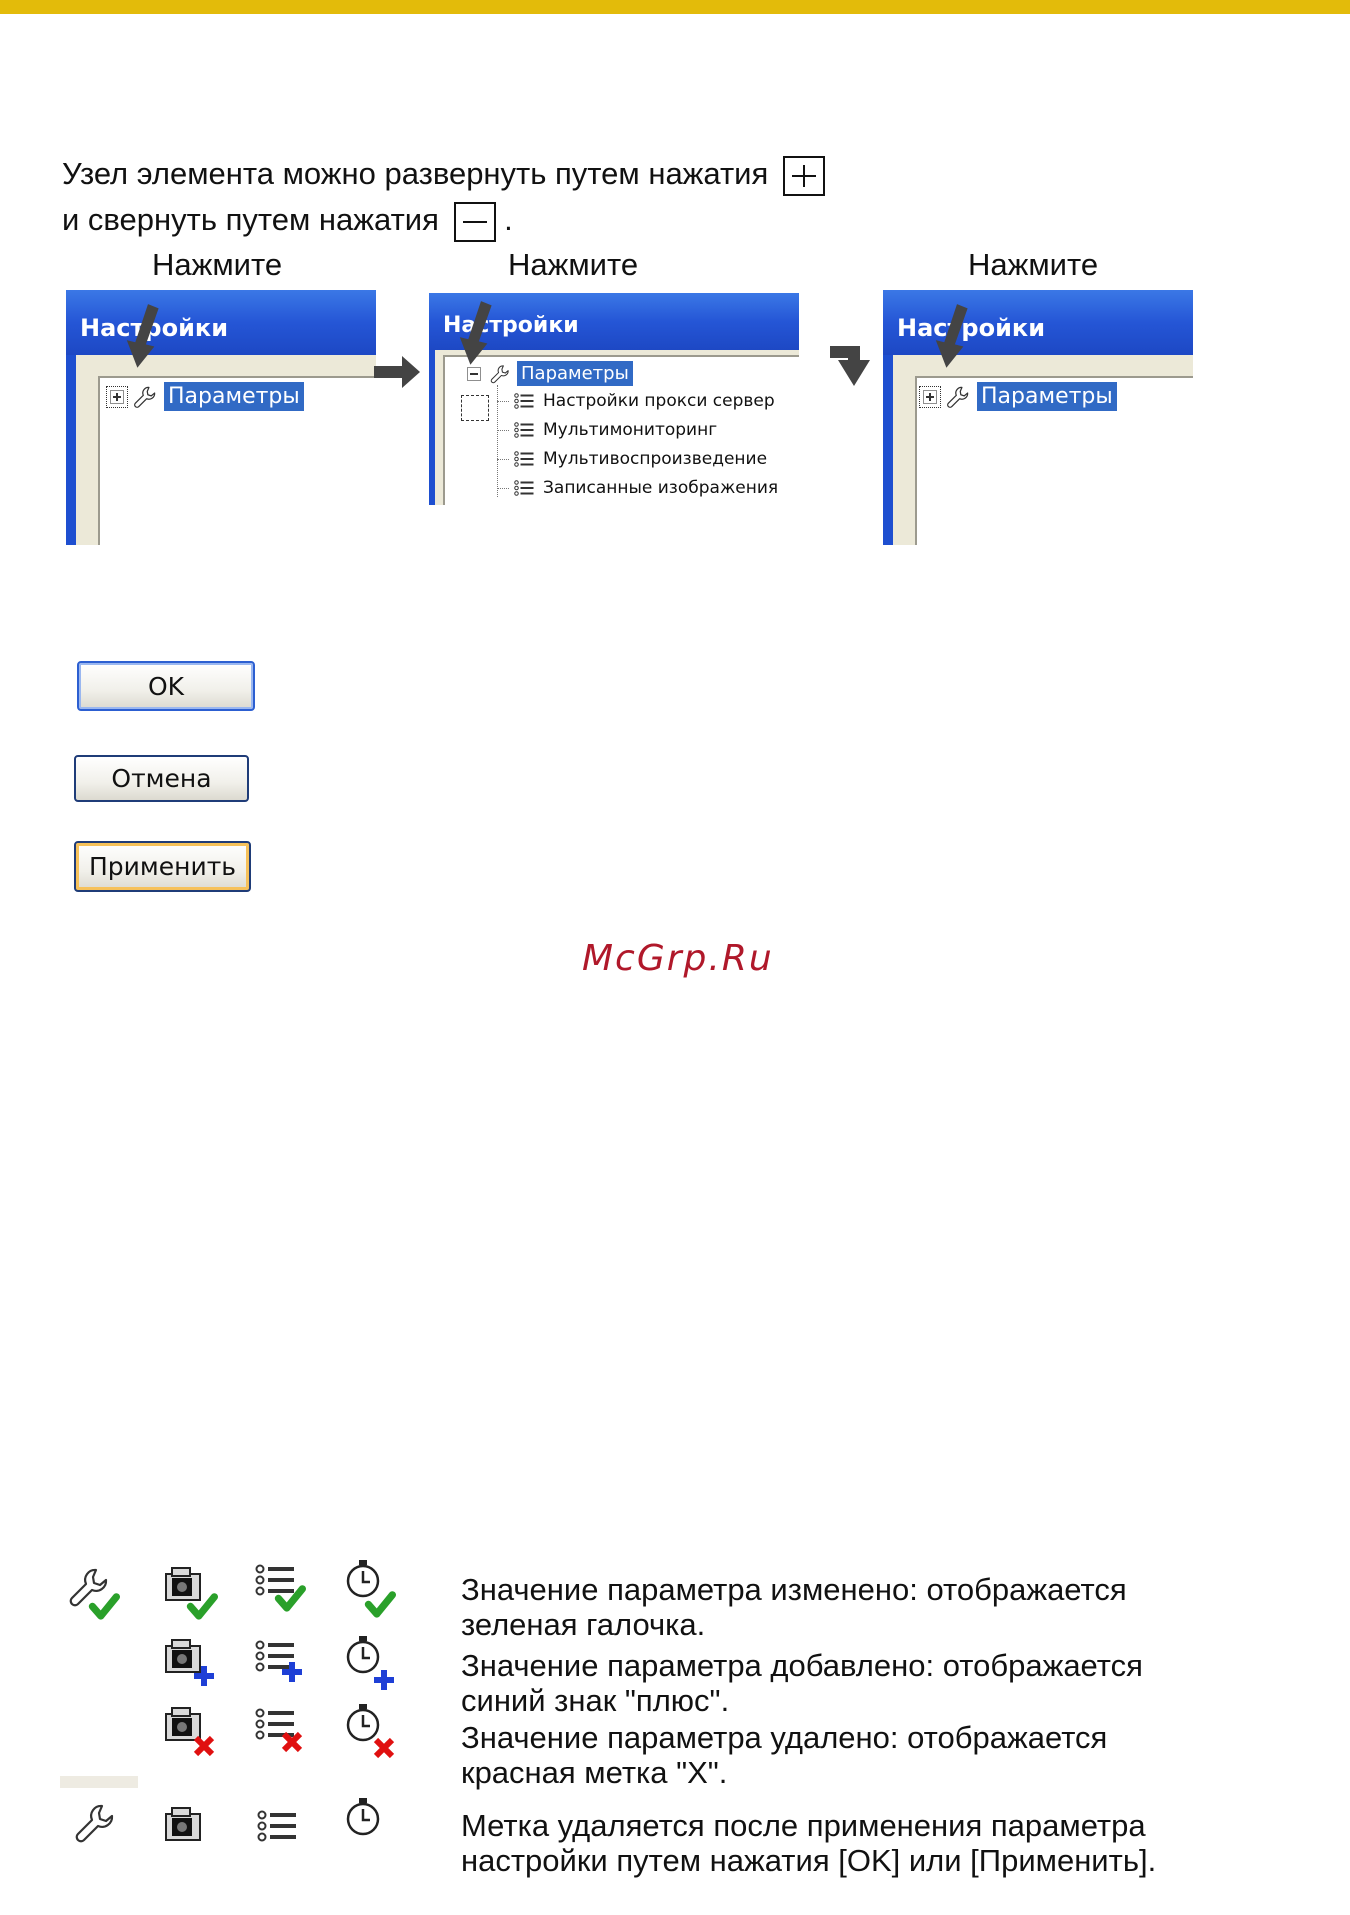 Image resolution: width=1350 pixels, height=1915 pixels. I want to click on tree-child-proxy: Настройки прокси сервер, so click(636, 401).